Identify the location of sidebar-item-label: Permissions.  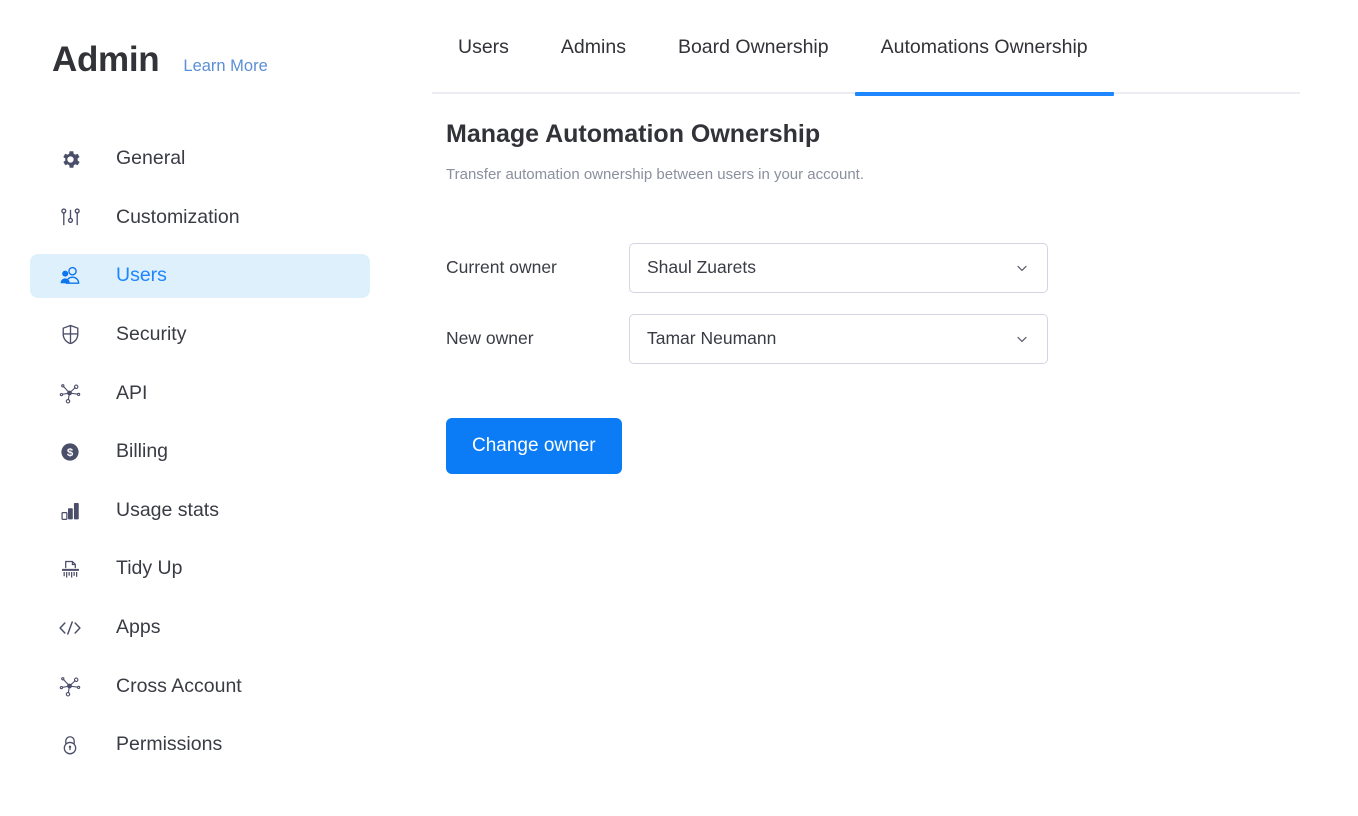
(169, 744).